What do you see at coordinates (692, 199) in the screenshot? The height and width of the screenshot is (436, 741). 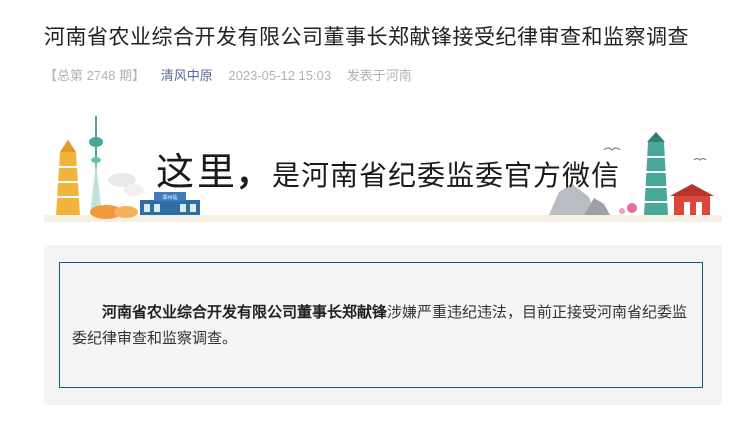 I see `red-pavilion-icon` at bounding box center [692, 199].